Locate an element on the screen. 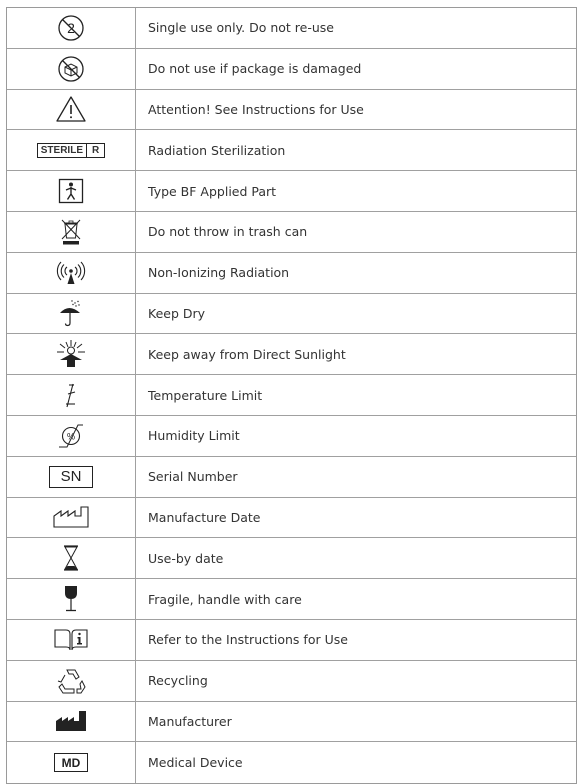 The image size is (580, 784). table-row: Refer to the Instructions for Use is located at coordinates (291, 640).